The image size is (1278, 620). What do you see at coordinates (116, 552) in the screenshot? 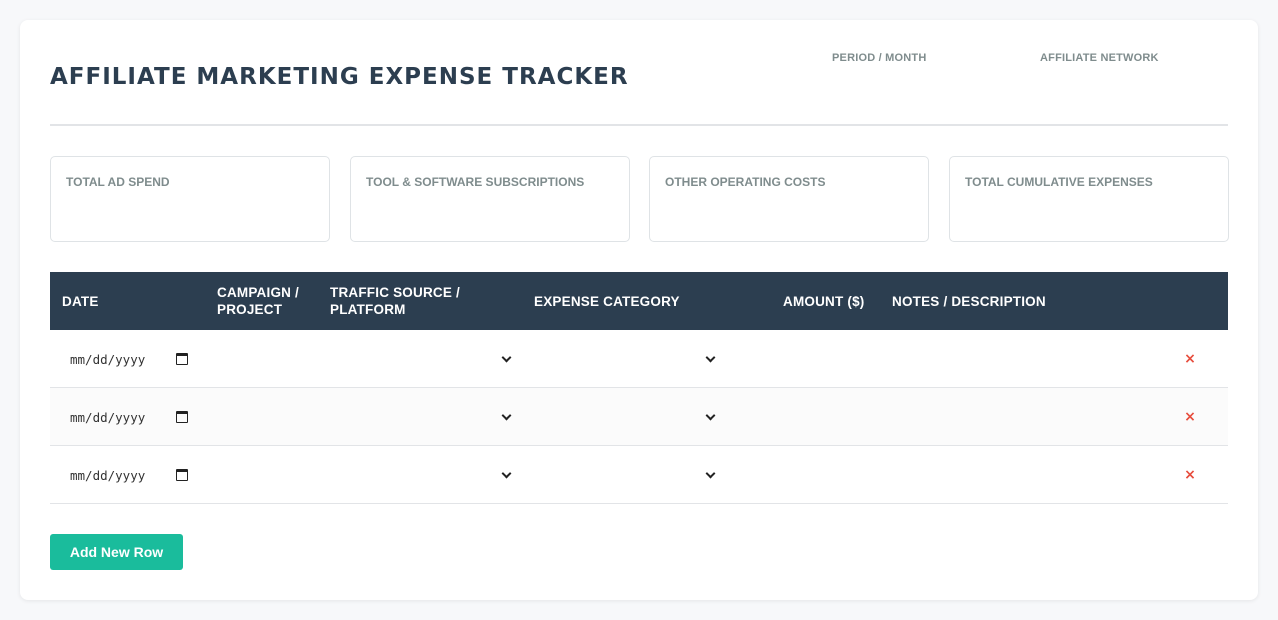
I see `add-new-row-button: Add New Row` at bounding box center [116, 552].